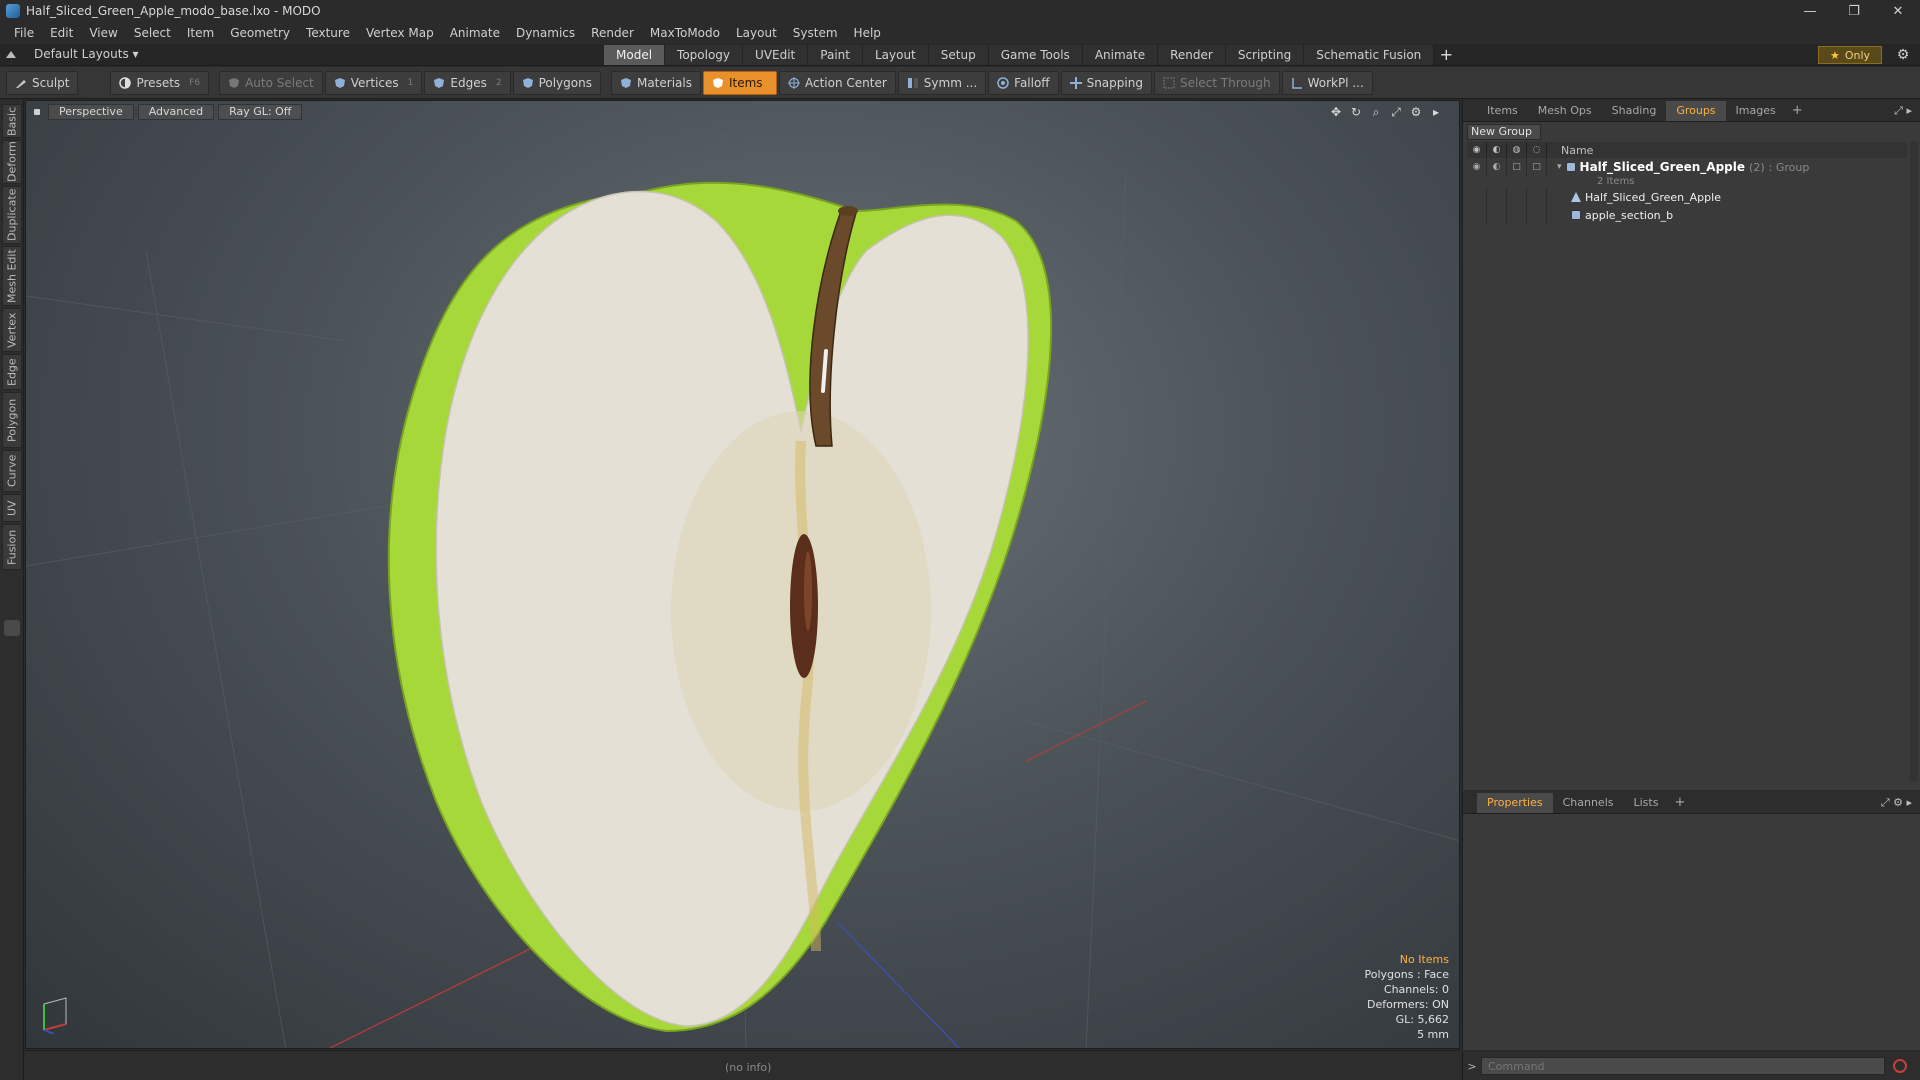  I want to click on vtab-vertex: Vertex, so click(12, 330).